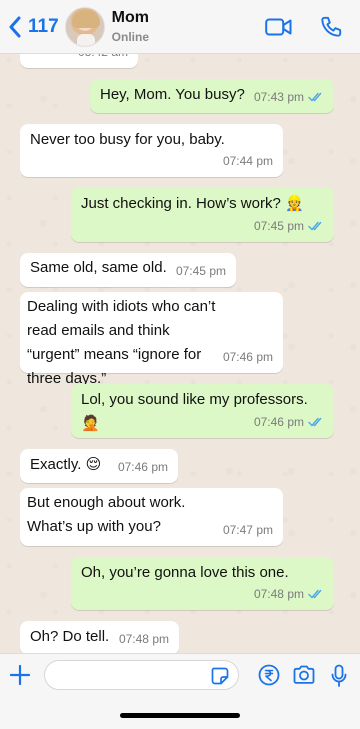  Describe the element at coordinates (247, 530) in the screenshot. I see `message-time: 07:47 pm` at that location.